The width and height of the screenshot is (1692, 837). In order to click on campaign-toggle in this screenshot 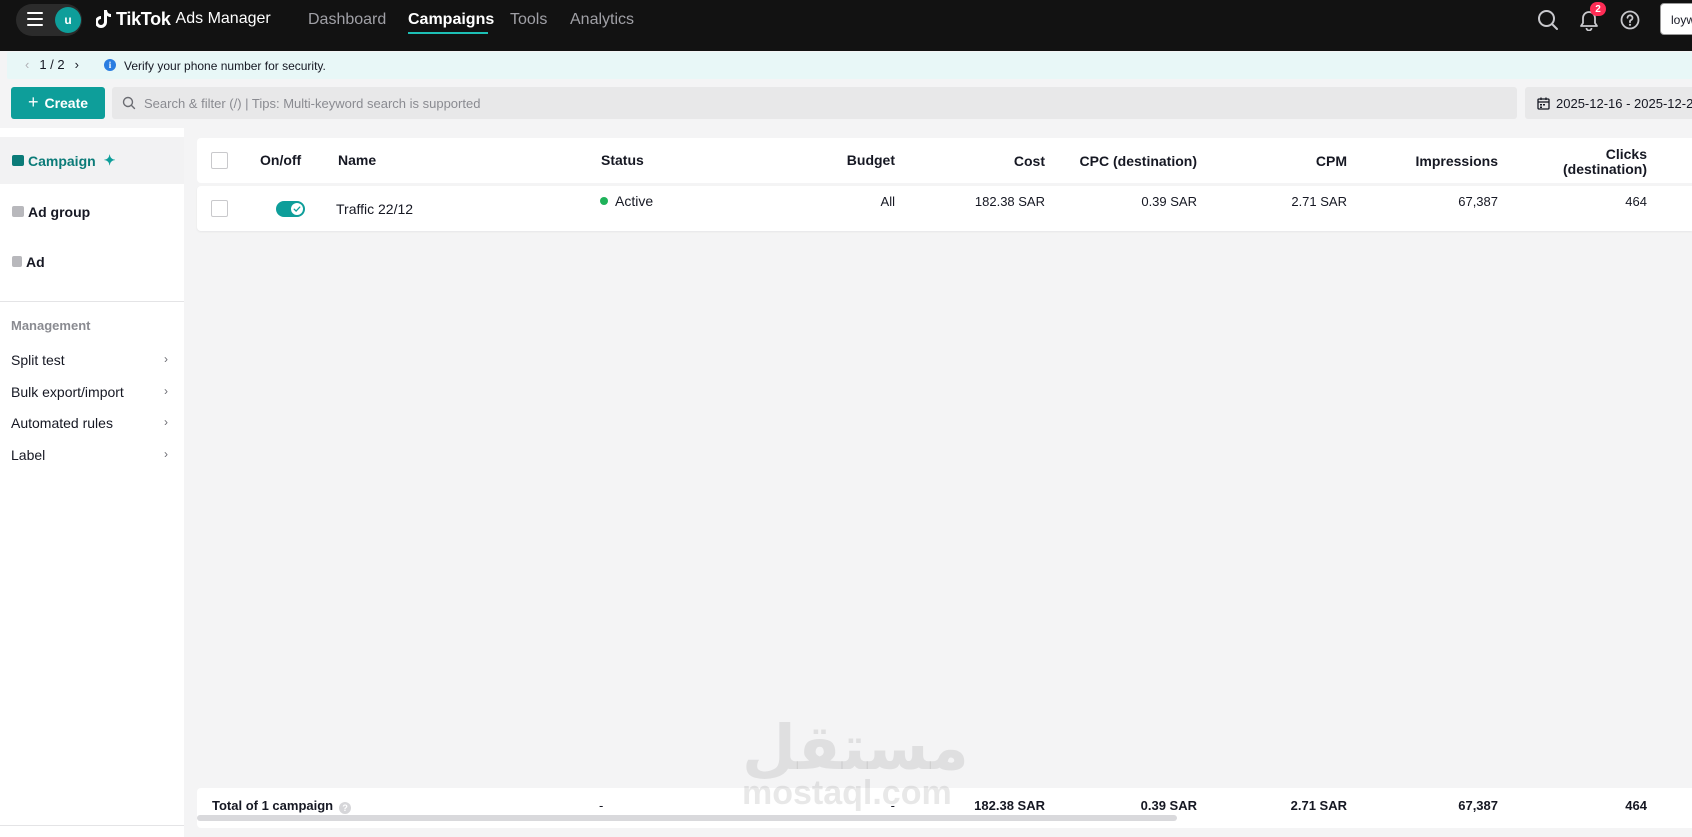, I will do `click(290, 209)`.